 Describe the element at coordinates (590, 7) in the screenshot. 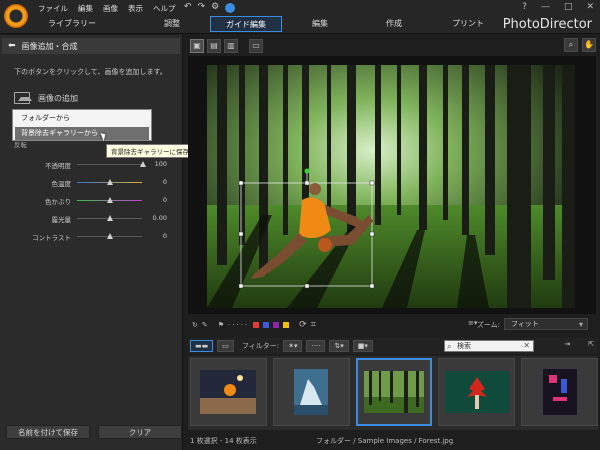

I see `close-icon: ✕` at that location.